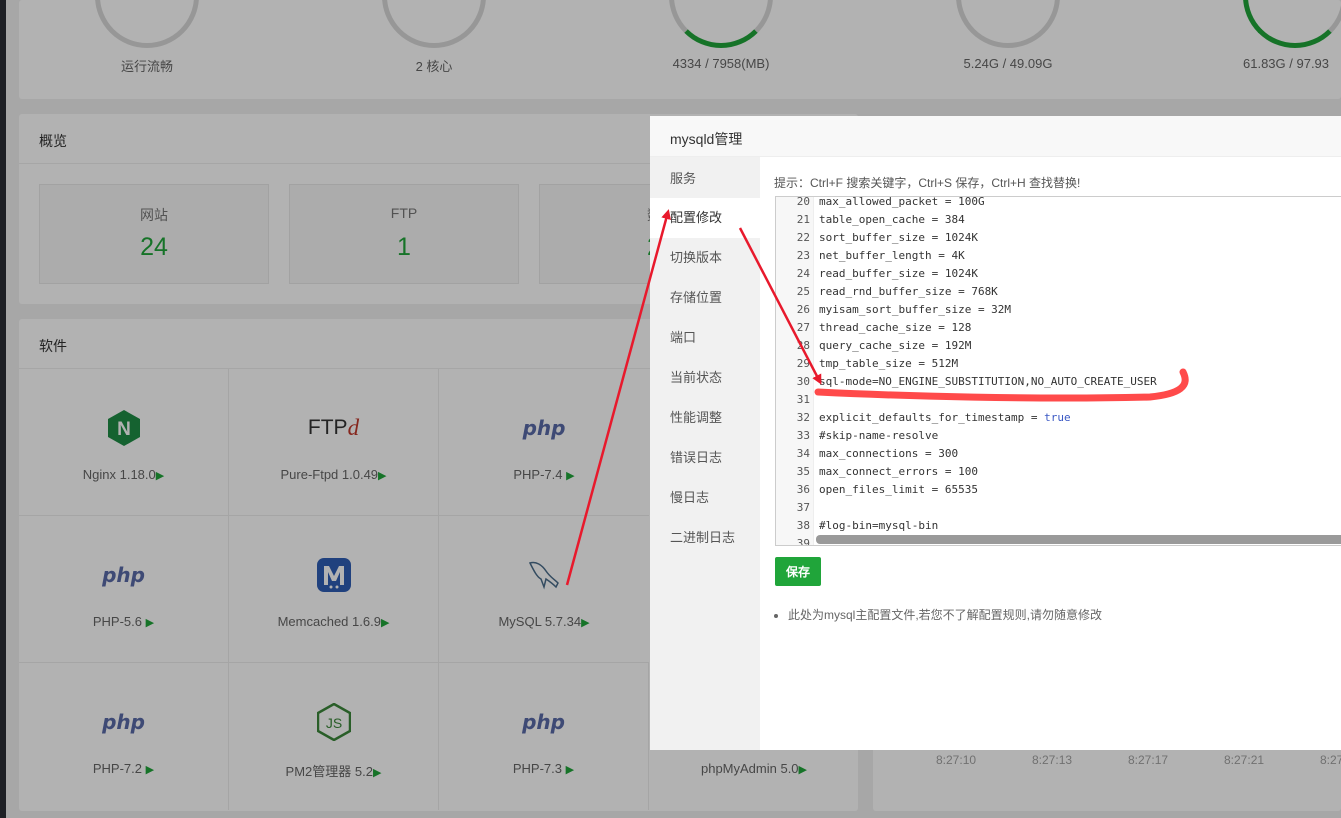 The width and height of the screenshot is (1341, 818). I want to click on menu-item-switch-version: 切换版本, so click(705, 258).